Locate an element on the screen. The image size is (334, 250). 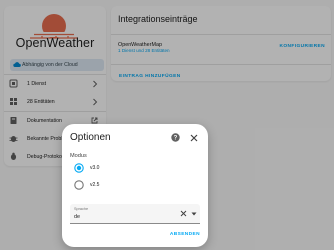
language-select: Sprache de is located at coordinates (135, 214).